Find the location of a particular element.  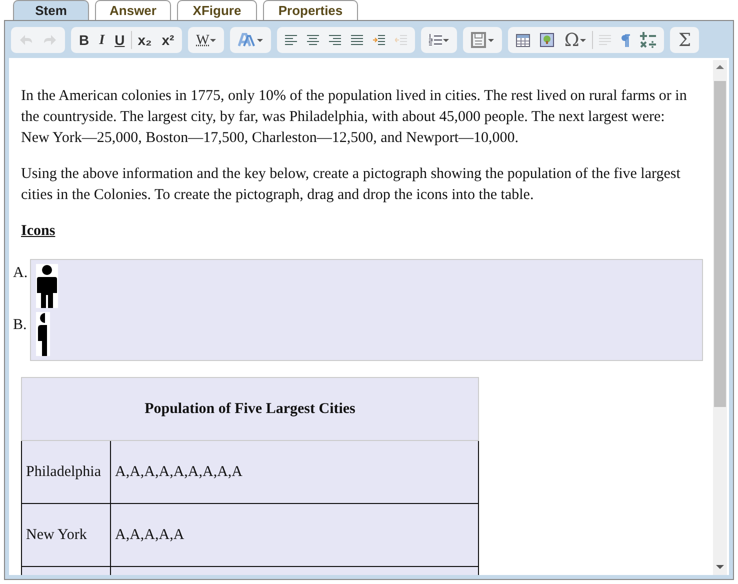

text-lines-icon is located at coordinates (605, 40).